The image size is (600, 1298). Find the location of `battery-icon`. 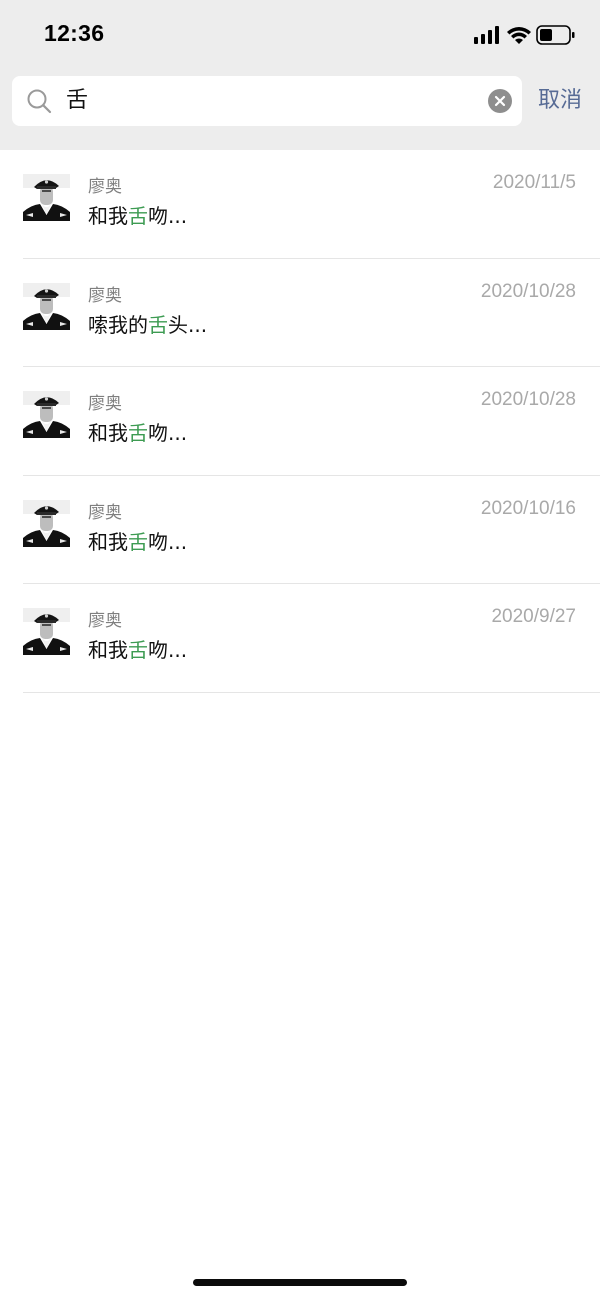

battery-icon is located at coordinates (555, 35).